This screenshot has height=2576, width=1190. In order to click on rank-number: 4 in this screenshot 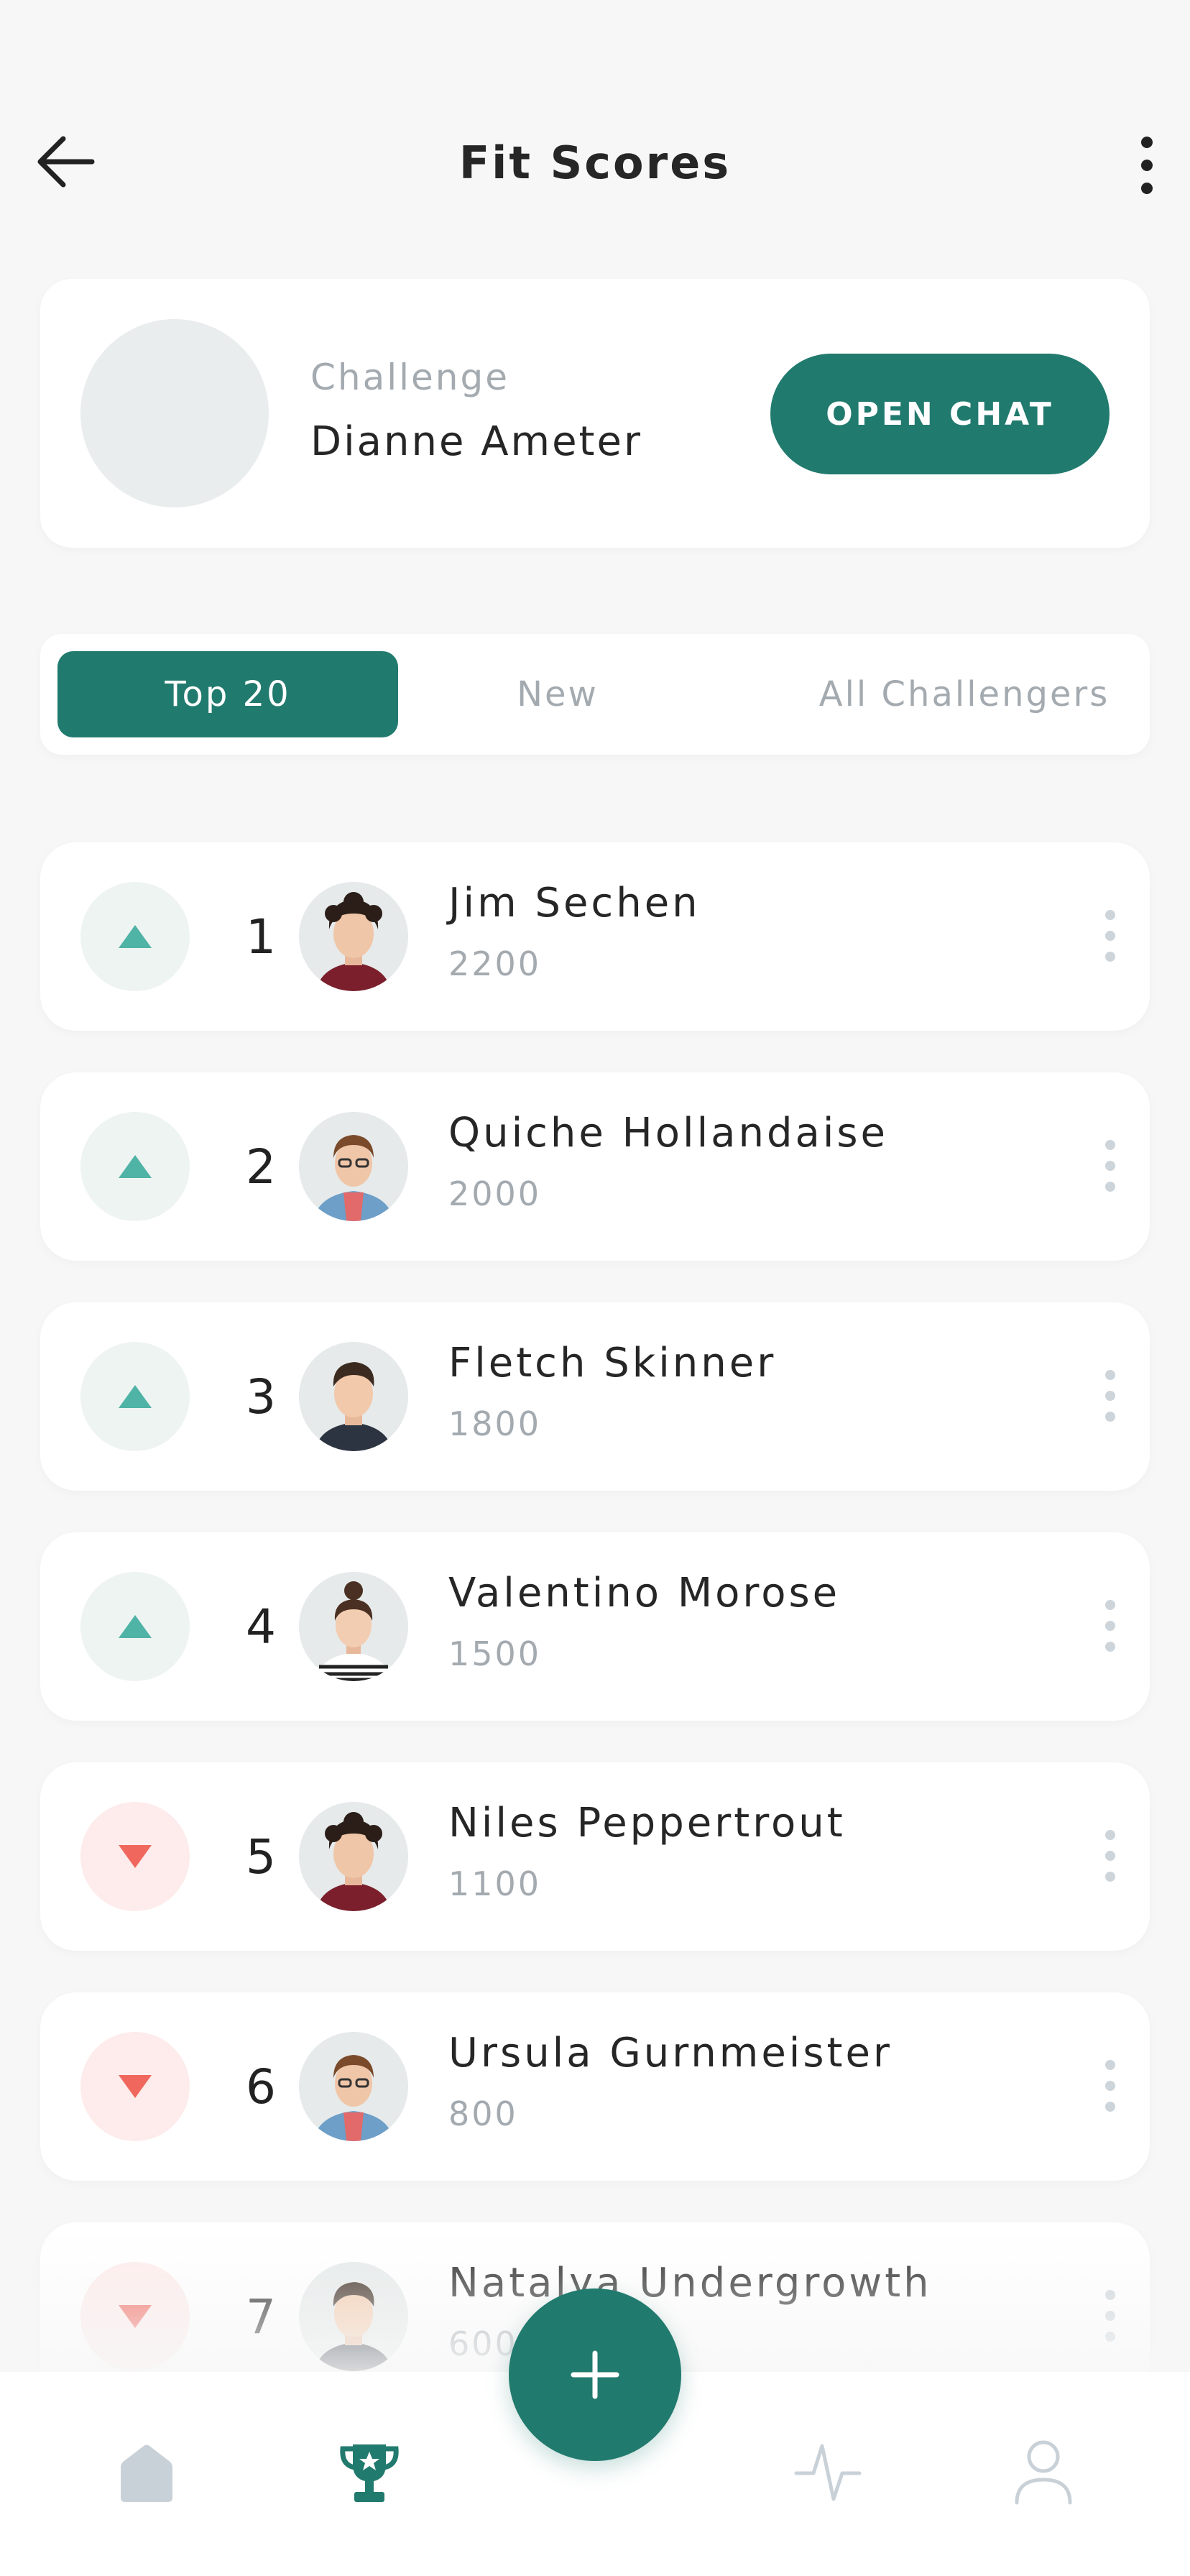, I will do `click(261, 1626)`.